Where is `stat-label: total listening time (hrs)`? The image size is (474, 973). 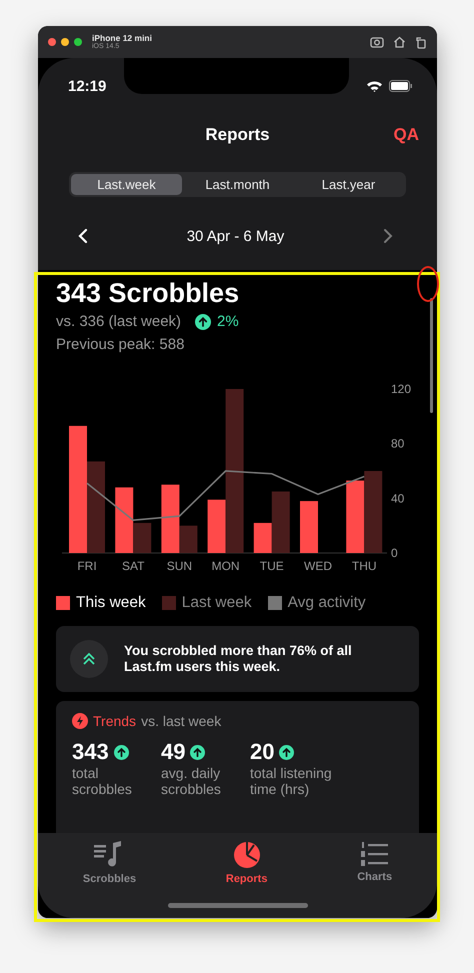 stat-label: total listening time (hrs) is located at coordinates (291, 781).